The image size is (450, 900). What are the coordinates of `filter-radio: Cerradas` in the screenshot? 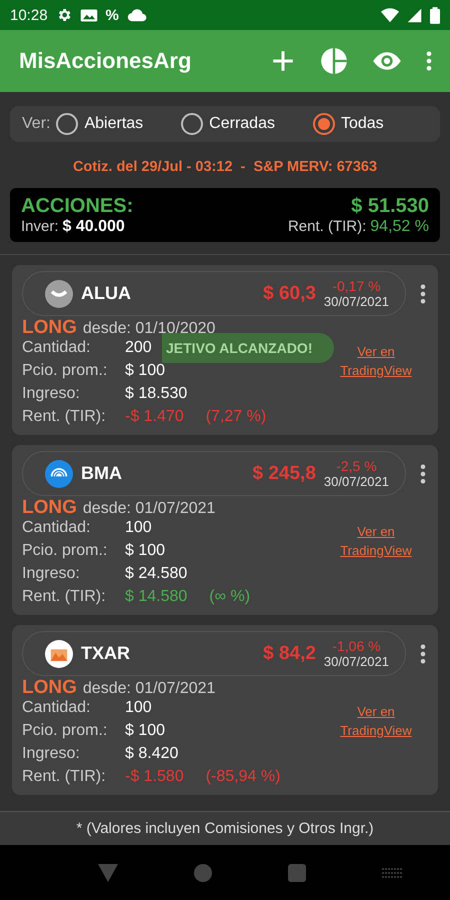 It's located at (228, 124).